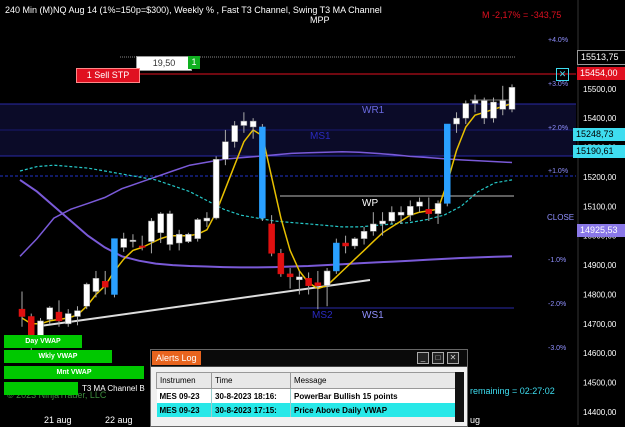 The image size is (625, 427). I want to click on col-message: Message, so click(373, 380).